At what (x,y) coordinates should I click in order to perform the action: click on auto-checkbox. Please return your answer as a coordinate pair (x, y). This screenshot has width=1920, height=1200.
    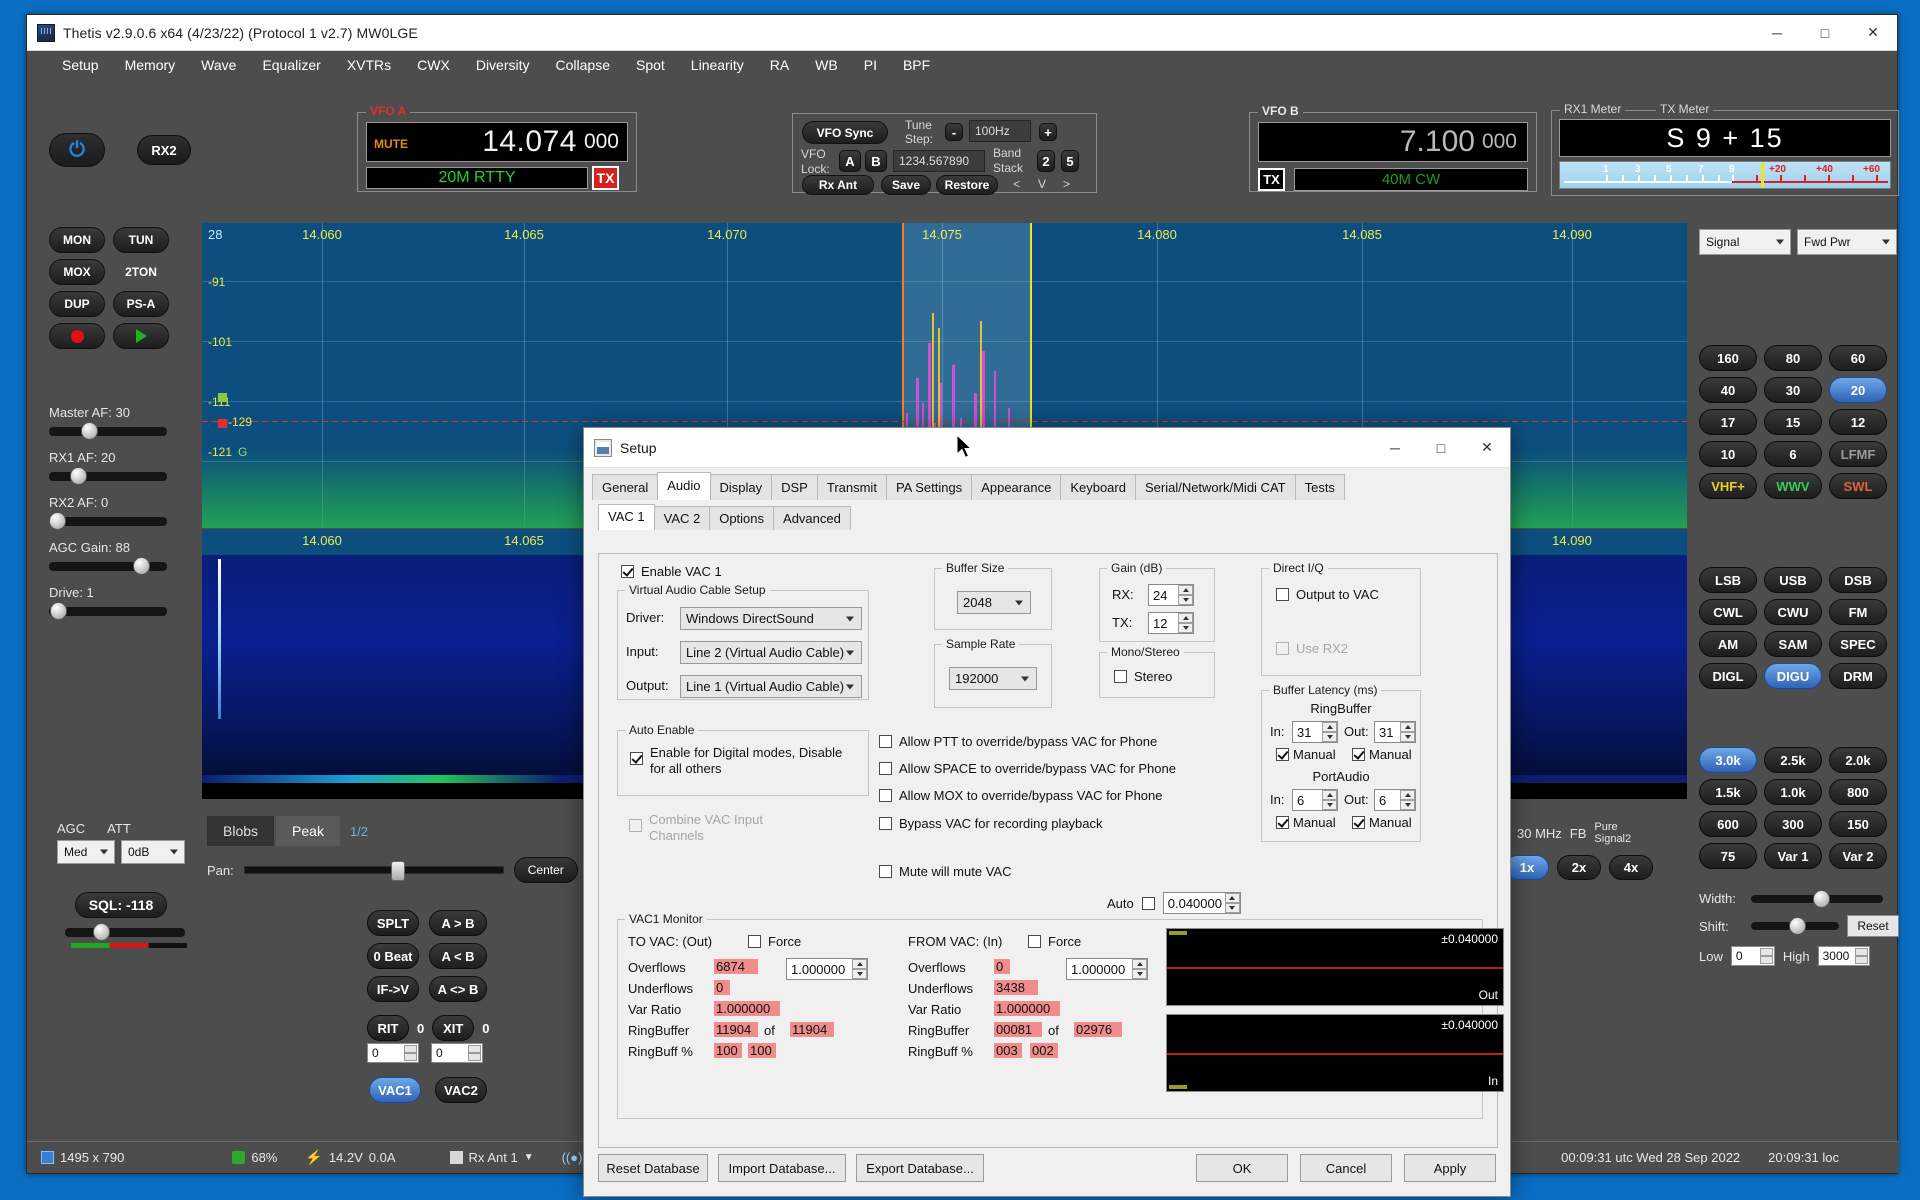
    Looking at the image, I should click on (1148, 903).